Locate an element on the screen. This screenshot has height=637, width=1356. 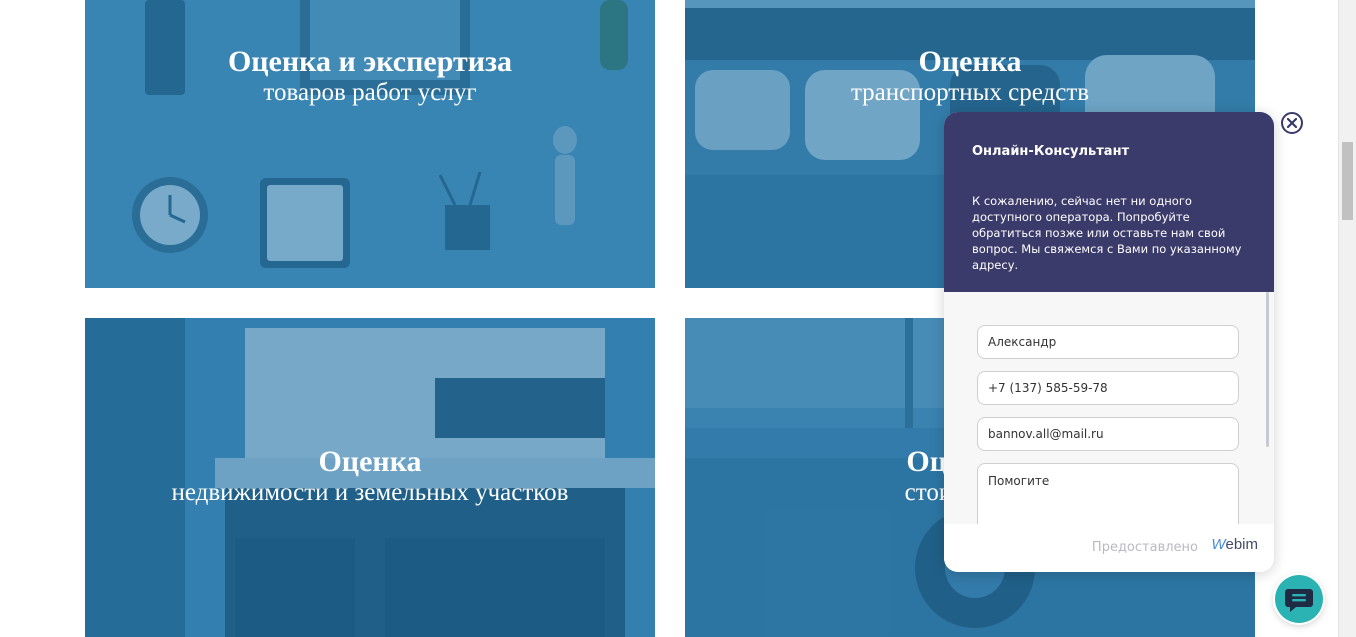
chat-launcher-button is located at coordinates (1299, 599).